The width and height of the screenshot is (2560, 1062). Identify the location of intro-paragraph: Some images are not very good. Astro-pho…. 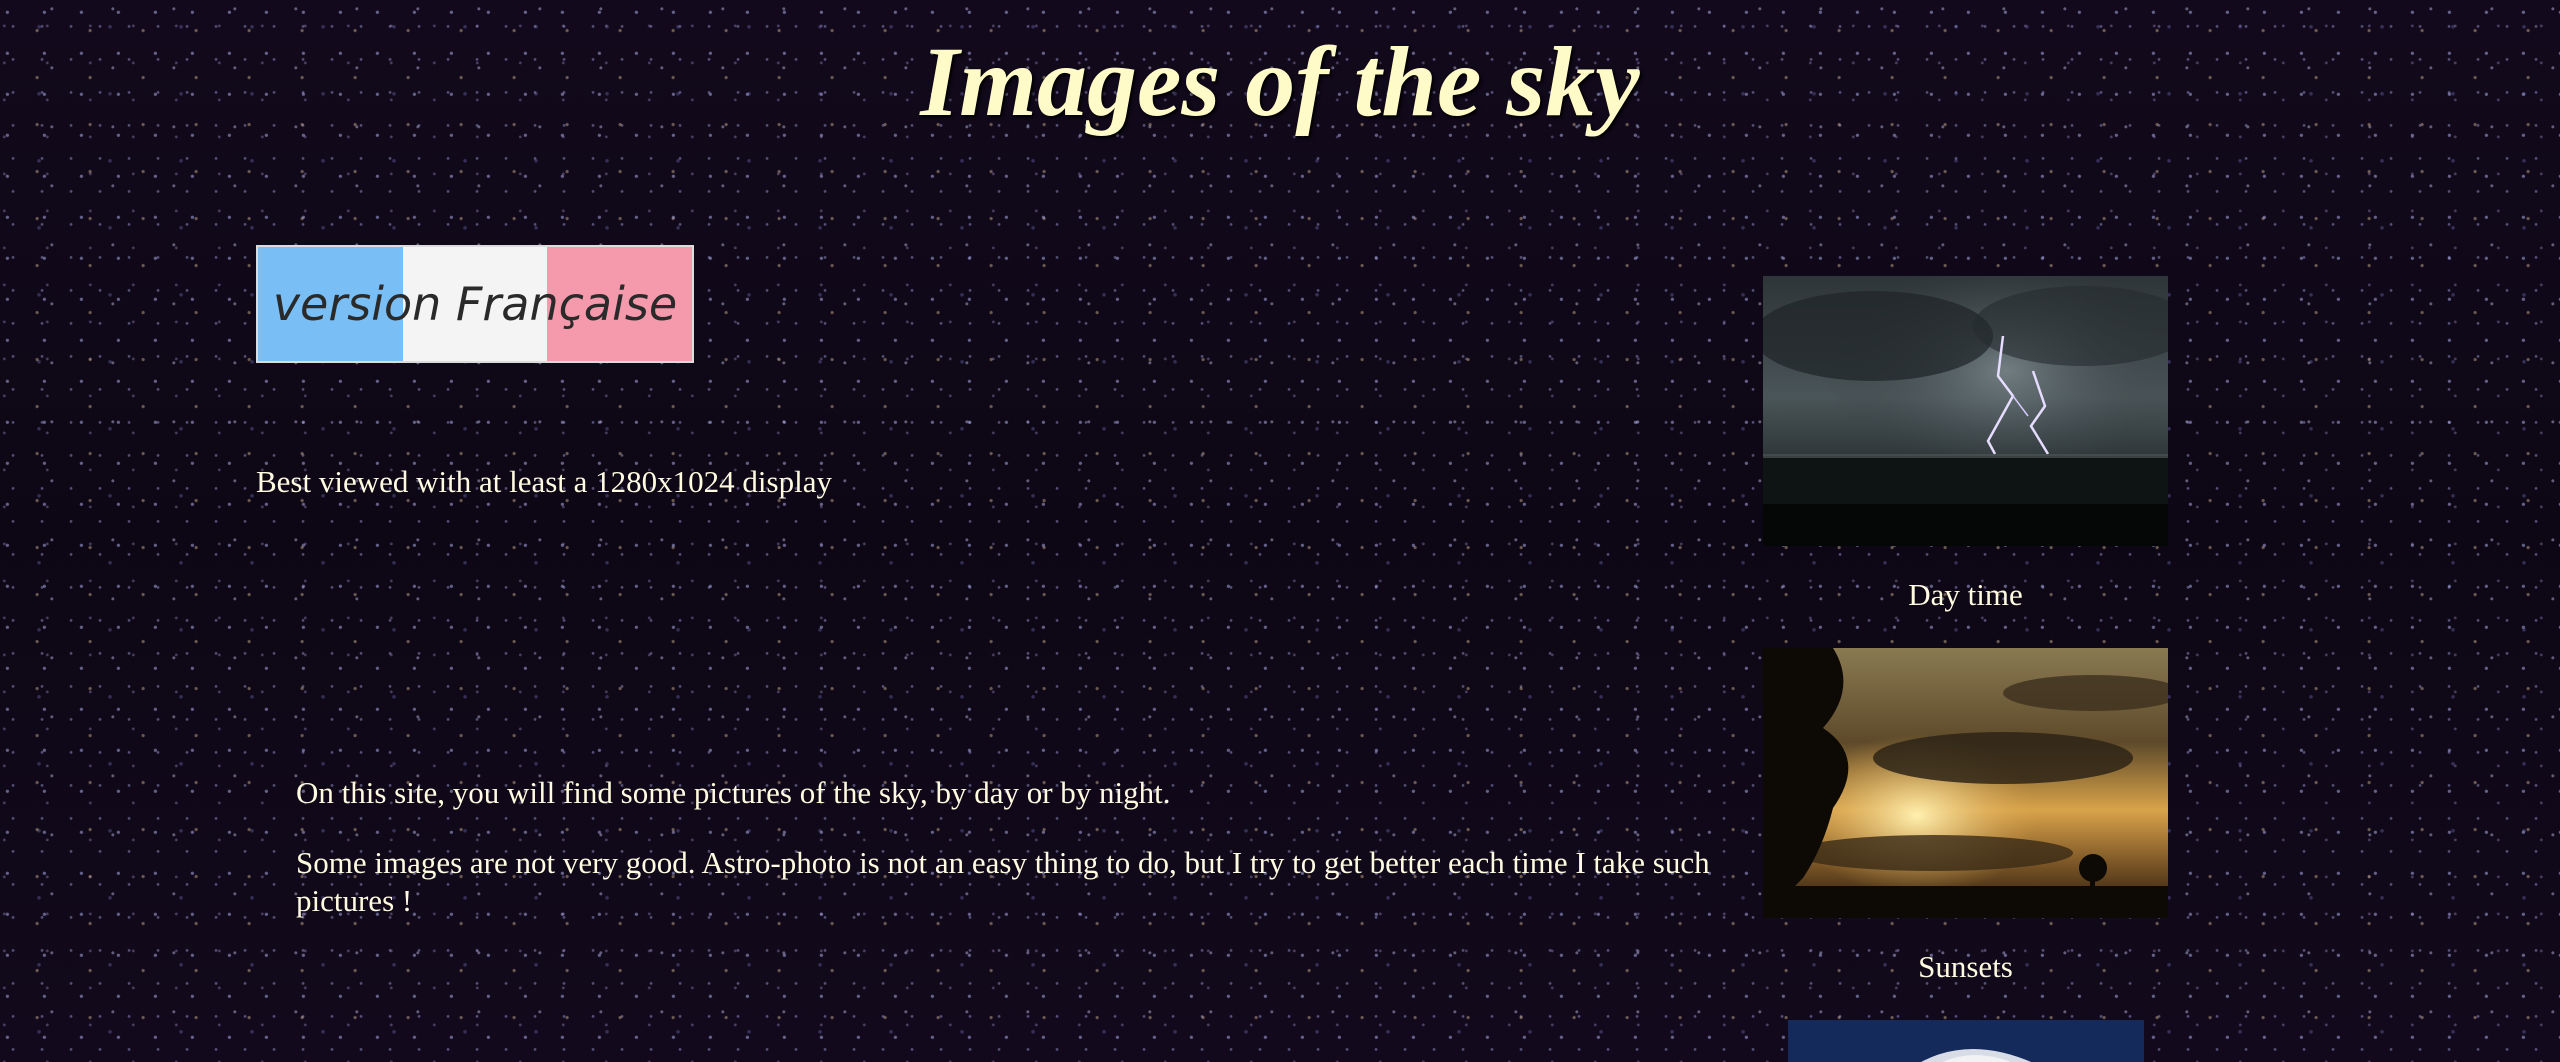
(1003, 881).